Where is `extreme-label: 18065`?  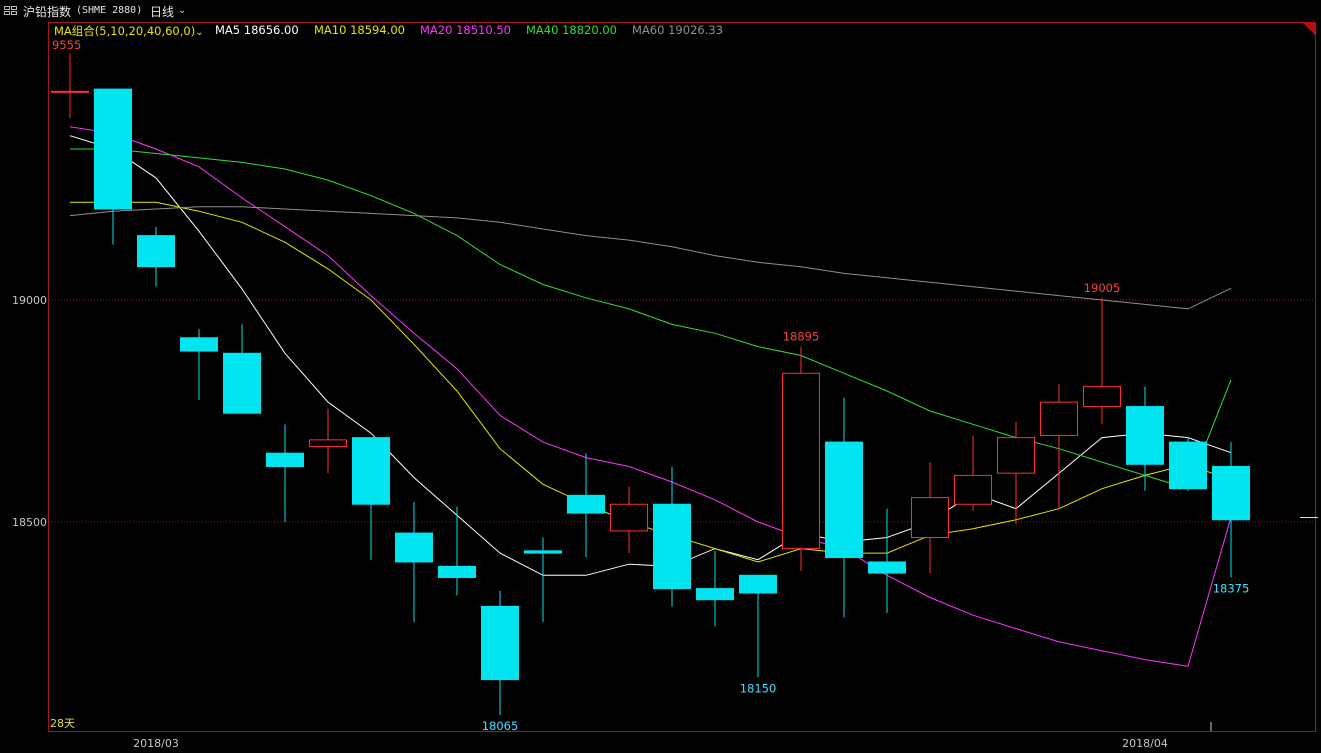 extreme-label: 18065 is located at coordinates (500, 726).